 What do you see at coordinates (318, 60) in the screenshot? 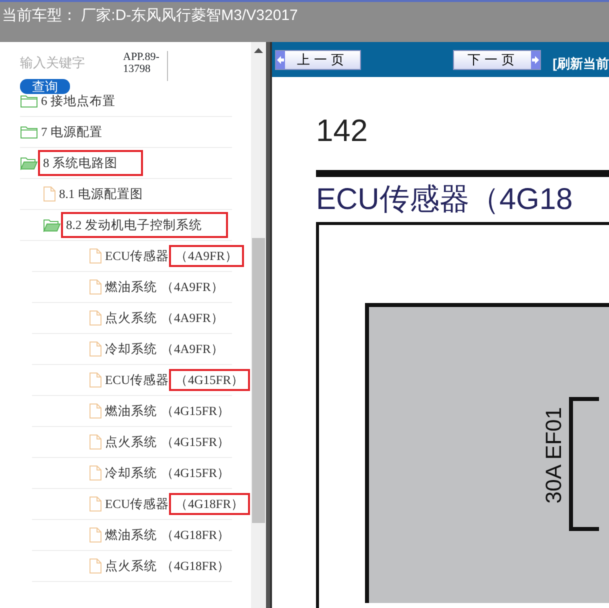
I see `previous-page-button: 上一页` at bounding box center [318, 60].